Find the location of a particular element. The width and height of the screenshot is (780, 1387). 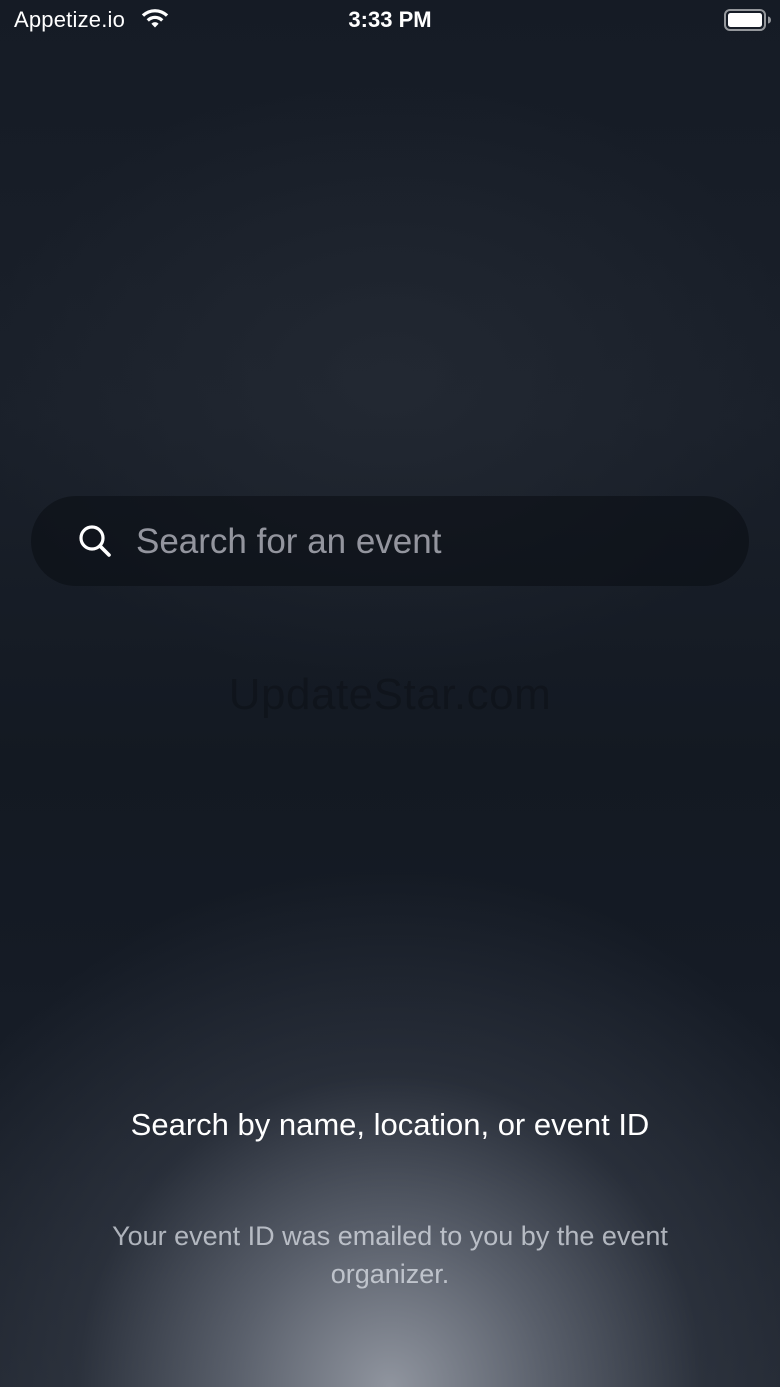

status-bar: Appetize.io 3:33 PM is located at coordinates (390, 20).